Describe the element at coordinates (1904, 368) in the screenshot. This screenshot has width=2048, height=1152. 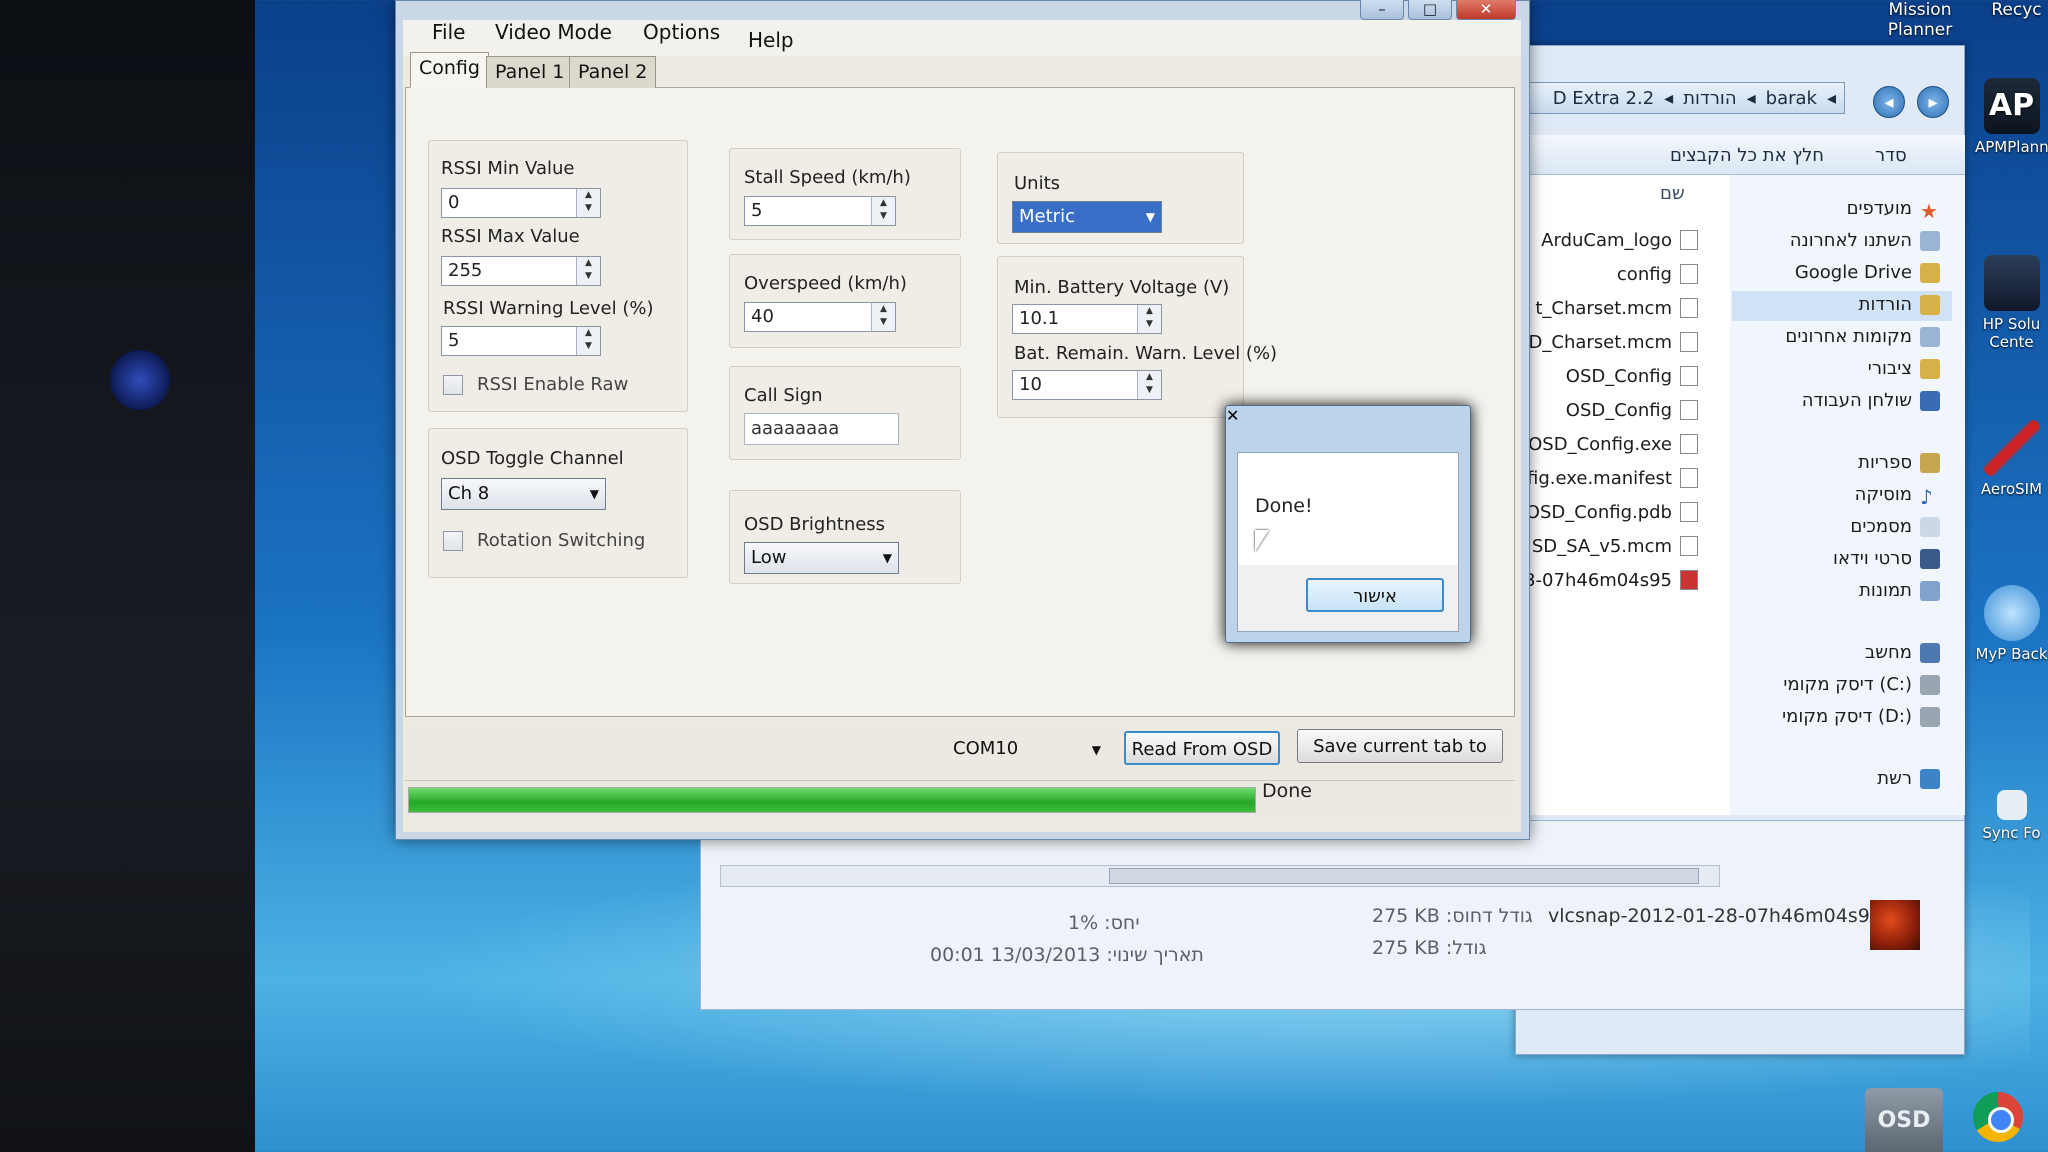
I see `nav-public: ציבורי` at that location.